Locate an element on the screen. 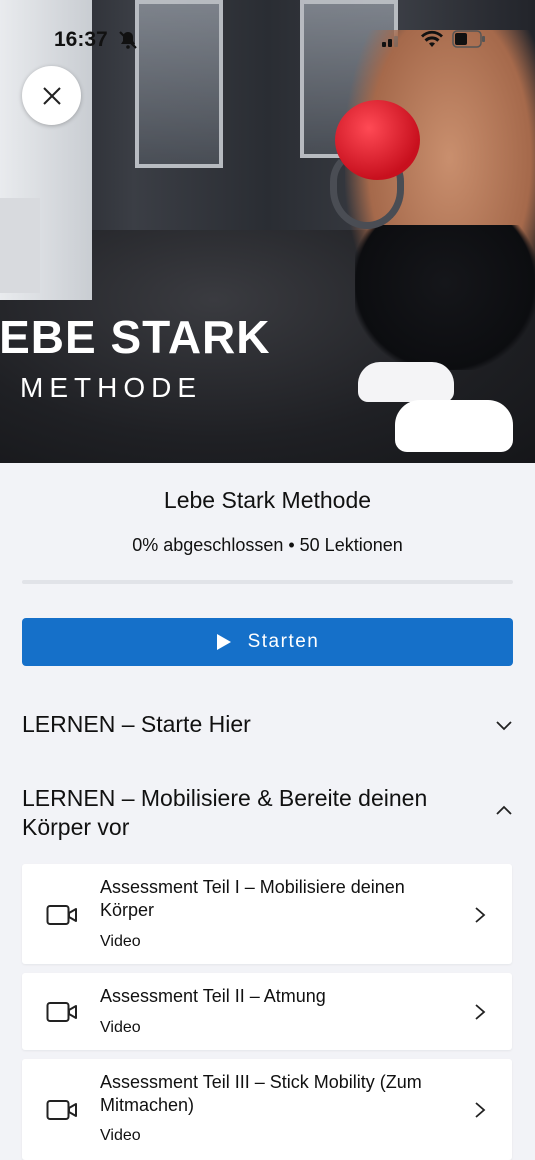 This screenshot has width=535, height=1160. close-icon is located at coordinates (51, 95).